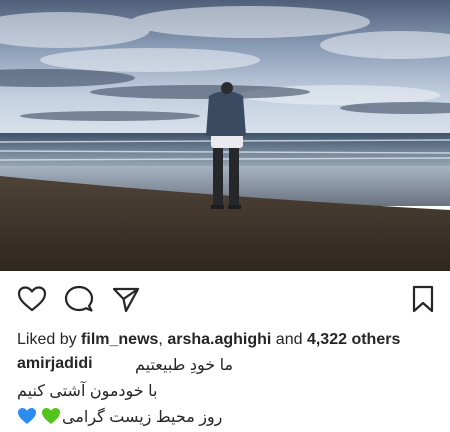  What do you see at coordinates (289, 339) in the screenshot?
I see `likes-and: and` at bounding box center [289, 339].